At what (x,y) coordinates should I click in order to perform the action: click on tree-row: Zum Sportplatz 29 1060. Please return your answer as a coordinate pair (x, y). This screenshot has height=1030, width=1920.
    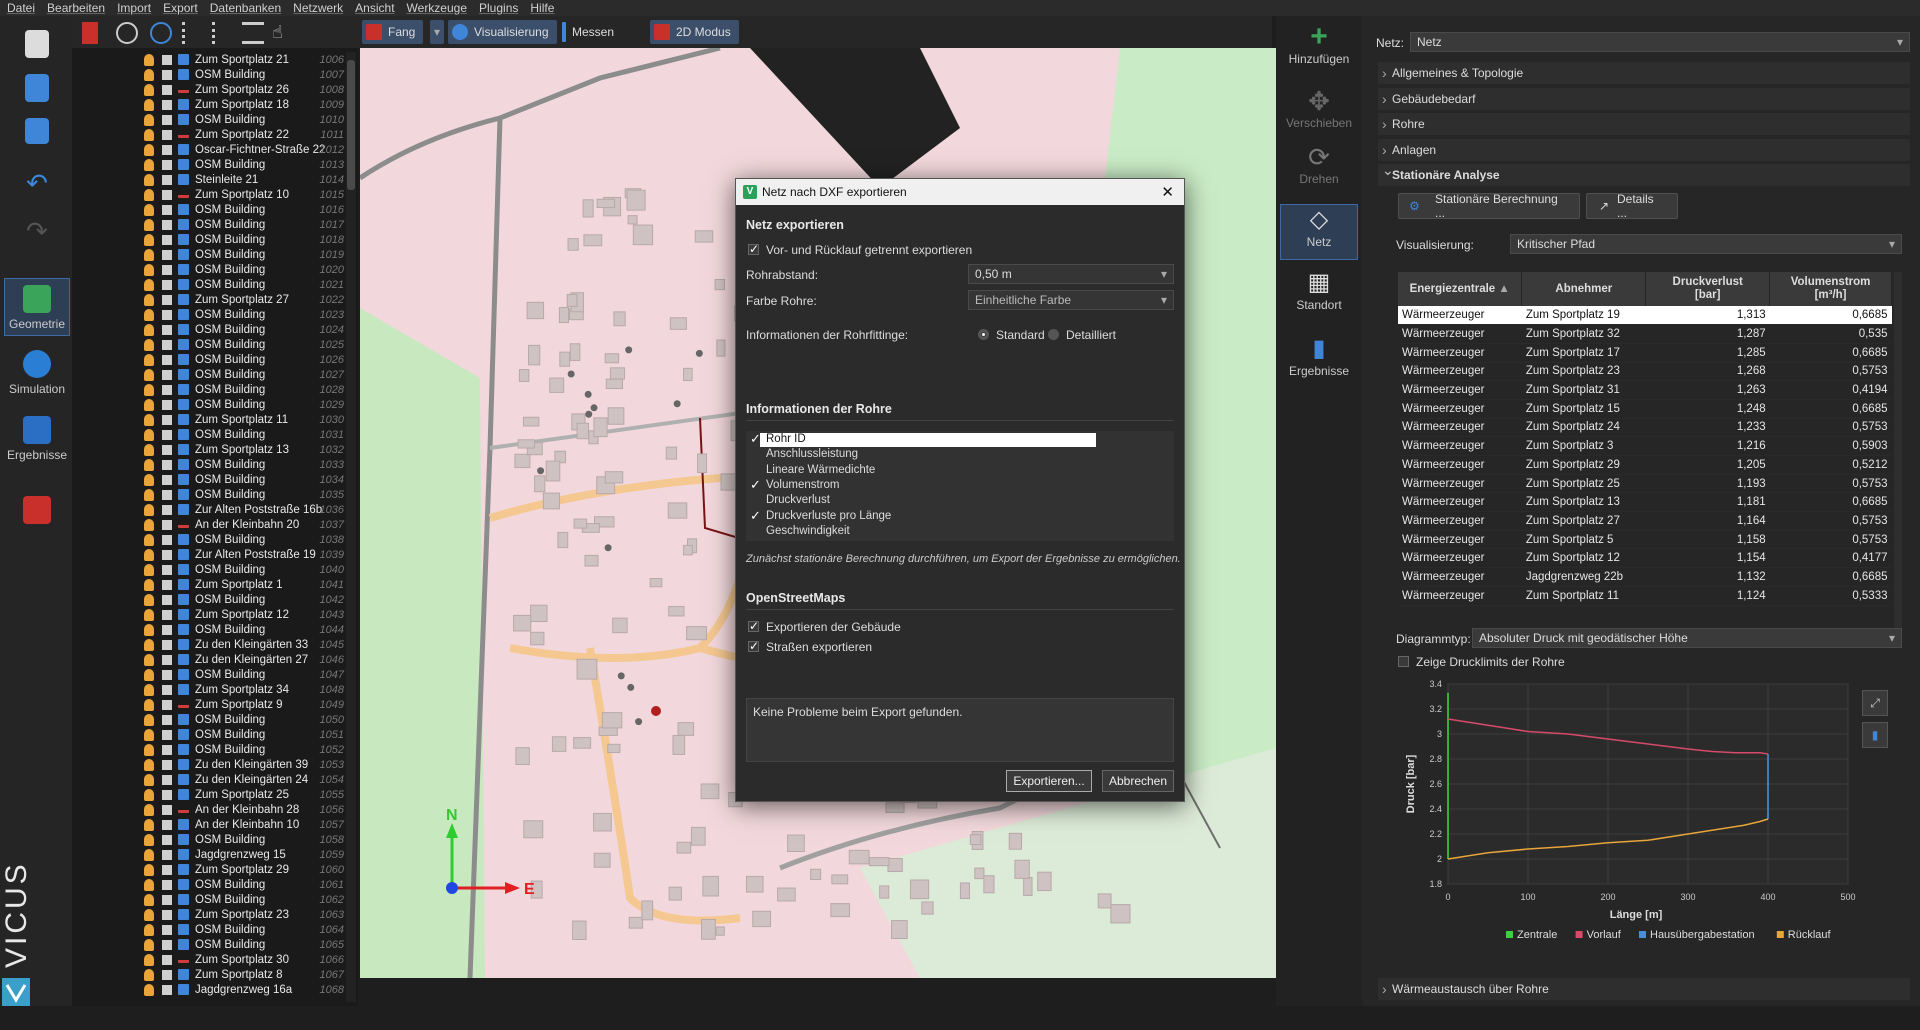
    Looking at the image, I should click on (211, 869).